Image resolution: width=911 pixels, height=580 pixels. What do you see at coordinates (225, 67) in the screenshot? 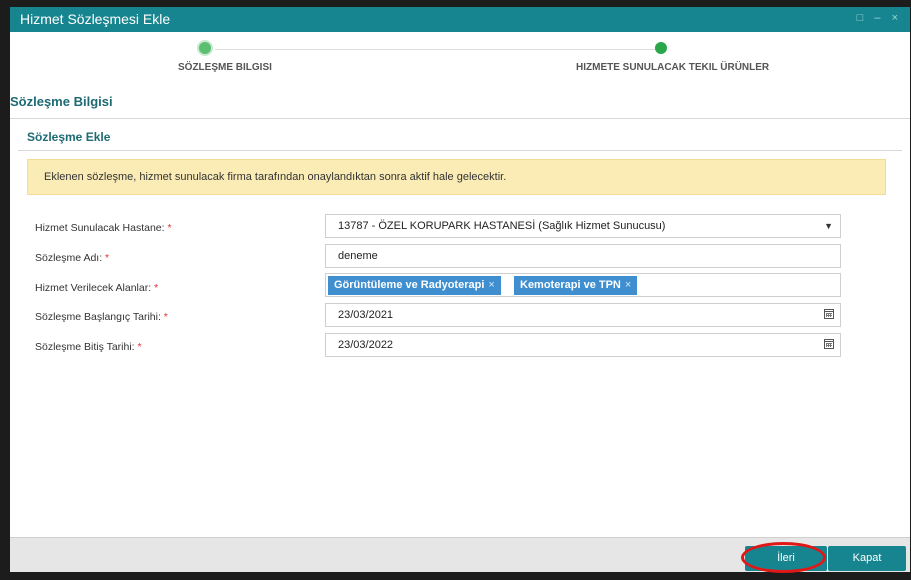
I see `step-label-contract-info: SÖZLEŞME BILGISI` at bounding box center [225, 67].